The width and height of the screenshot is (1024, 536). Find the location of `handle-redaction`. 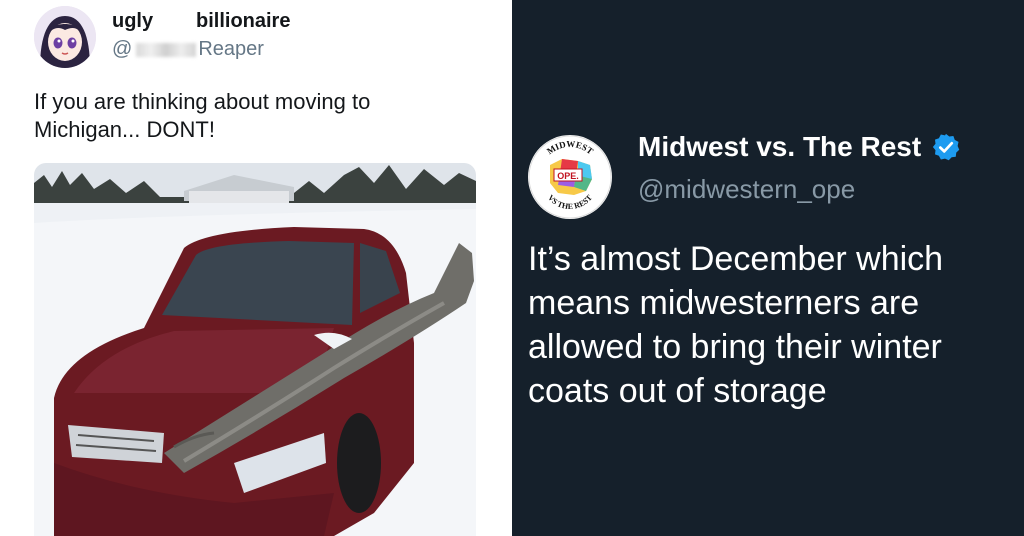

handle-redaction is located at coordinates (166, 49).